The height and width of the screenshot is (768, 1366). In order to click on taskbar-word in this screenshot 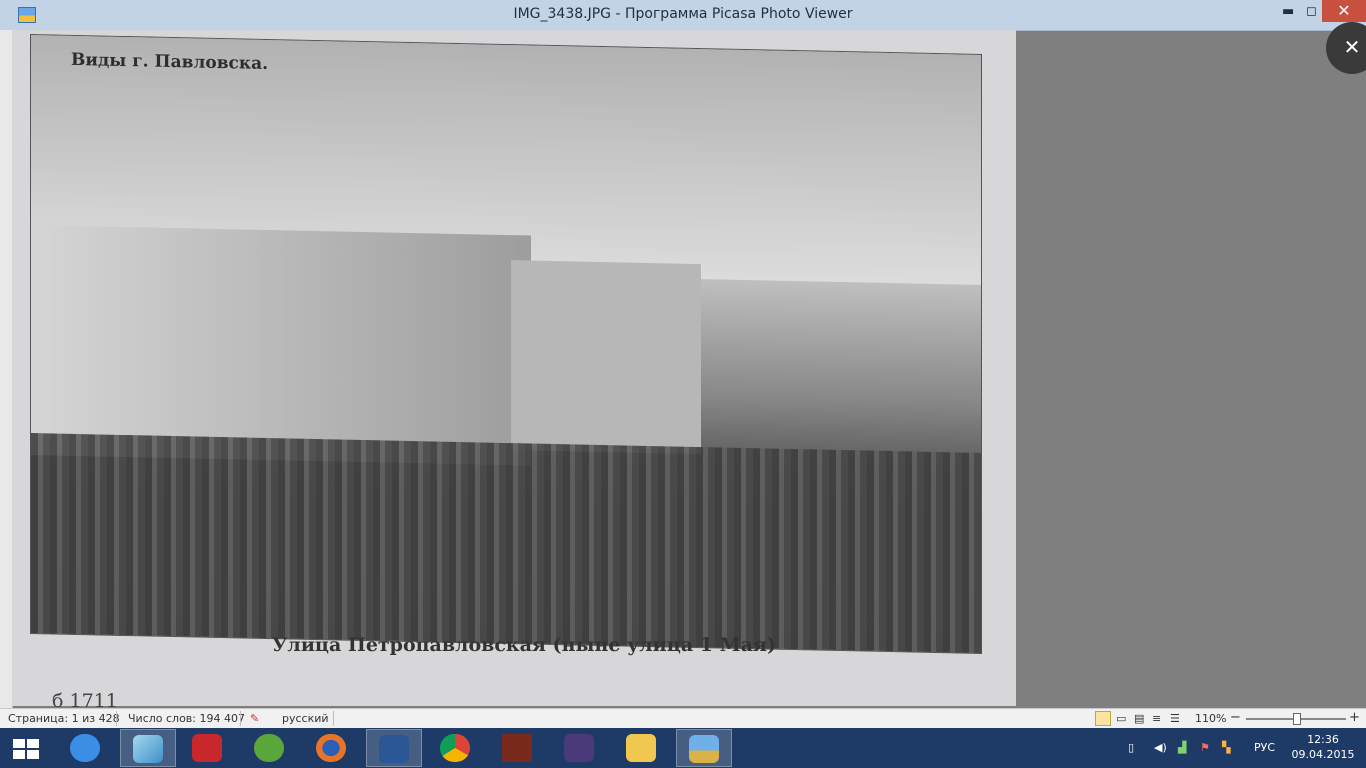, I will do `click(394, 748)`.